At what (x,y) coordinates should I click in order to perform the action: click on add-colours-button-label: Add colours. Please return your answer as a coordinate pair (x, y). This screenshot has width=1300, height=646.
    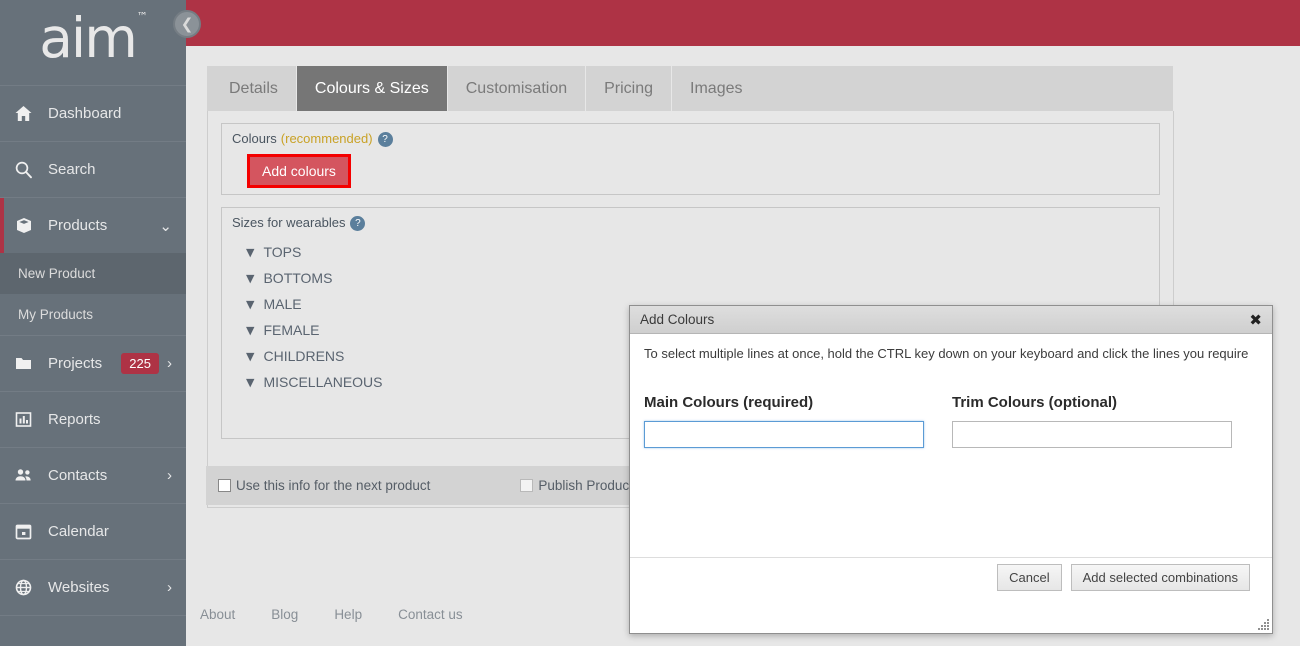
    Looking at the image, I should click on (299, 171).